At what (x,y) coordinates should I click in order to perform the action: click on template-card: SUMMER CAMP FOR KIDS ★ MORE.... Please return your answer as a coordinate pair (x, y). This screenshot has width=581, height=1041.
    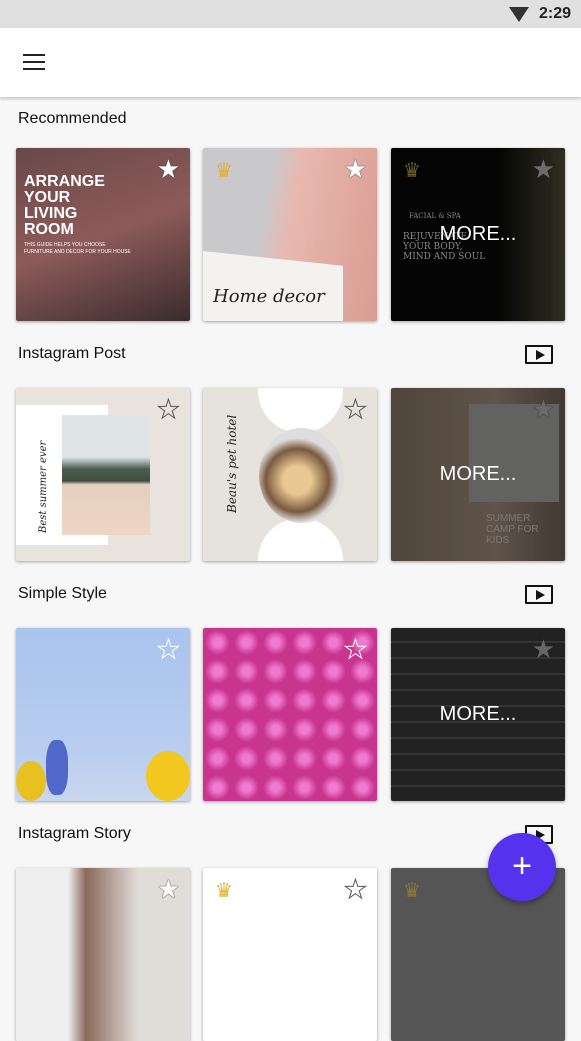
    Looking at the image, I should click on (478, 474).